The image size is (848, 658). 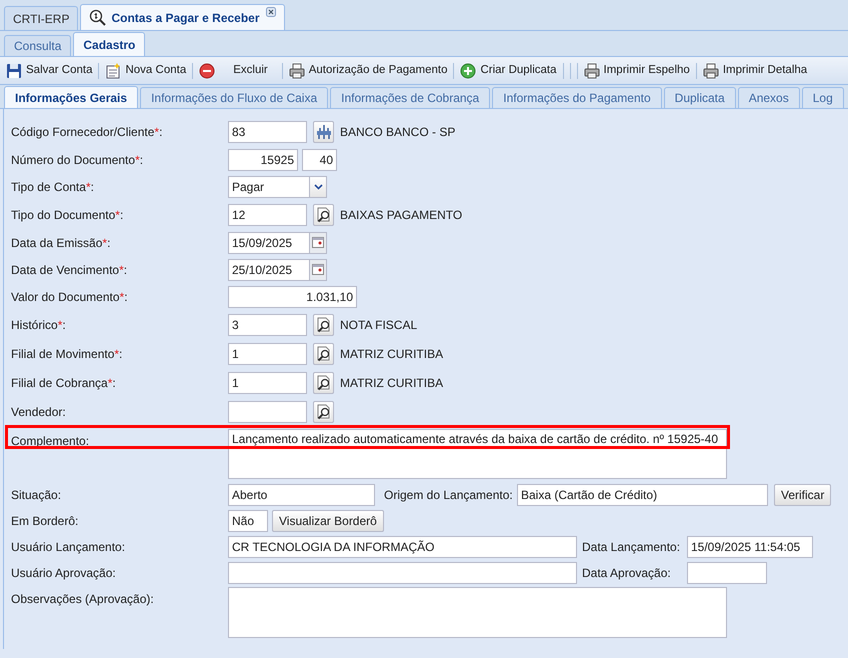 What do you see at coordinates (248, 521) in the screenshot?
I see `input-field: Não` at bounding box center [248, 521].